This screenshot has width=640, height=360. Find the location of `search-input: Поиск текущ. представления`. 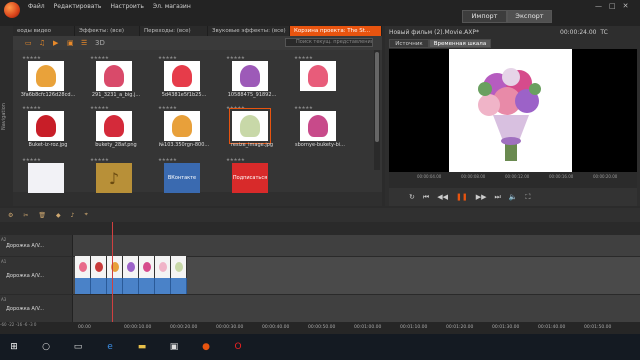

search-input: Поиск текущ. представления is located at coordinates (329, 42).